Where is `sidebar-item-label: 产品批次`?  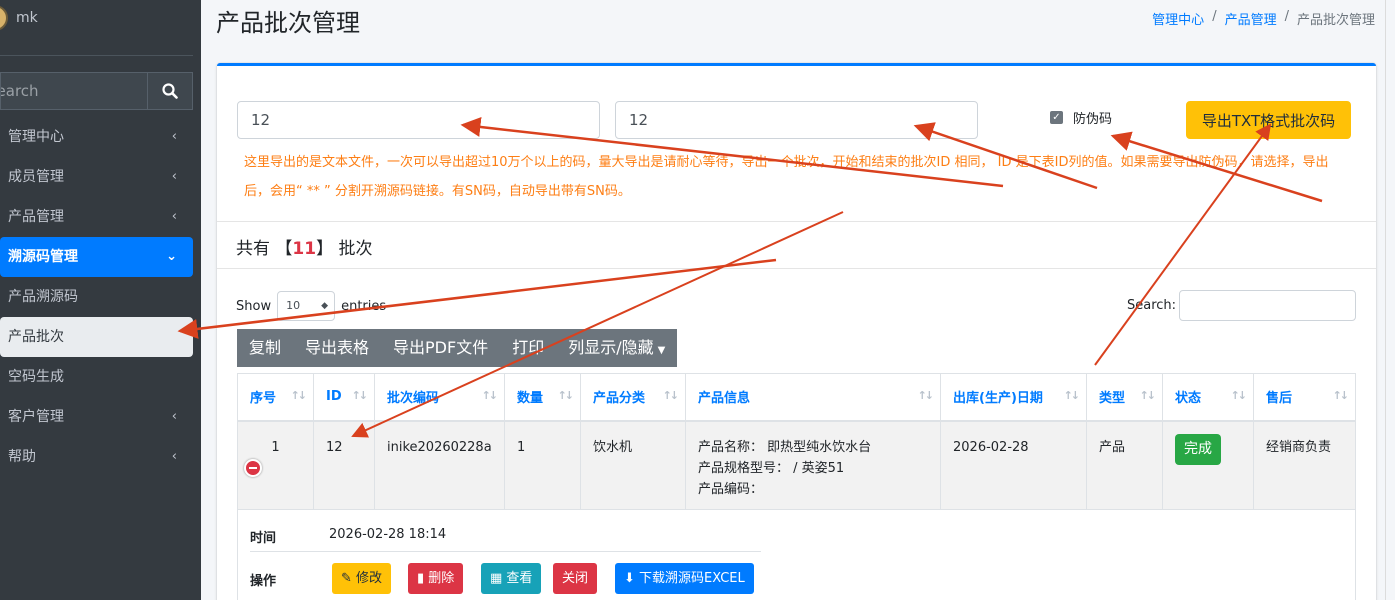
sidebar-item-label: 产品批次 is located at coordinates (36, 337).